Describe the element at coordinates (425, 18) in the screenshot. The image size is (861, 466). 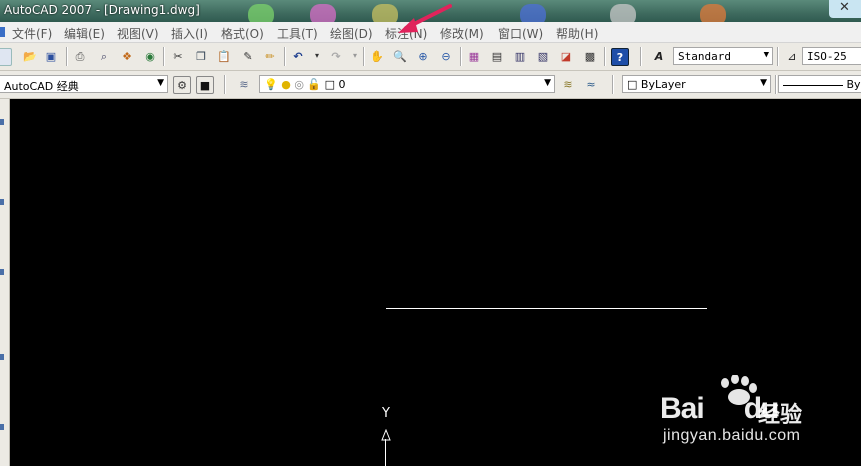
I see `annotation-arrow-icon` at that location.